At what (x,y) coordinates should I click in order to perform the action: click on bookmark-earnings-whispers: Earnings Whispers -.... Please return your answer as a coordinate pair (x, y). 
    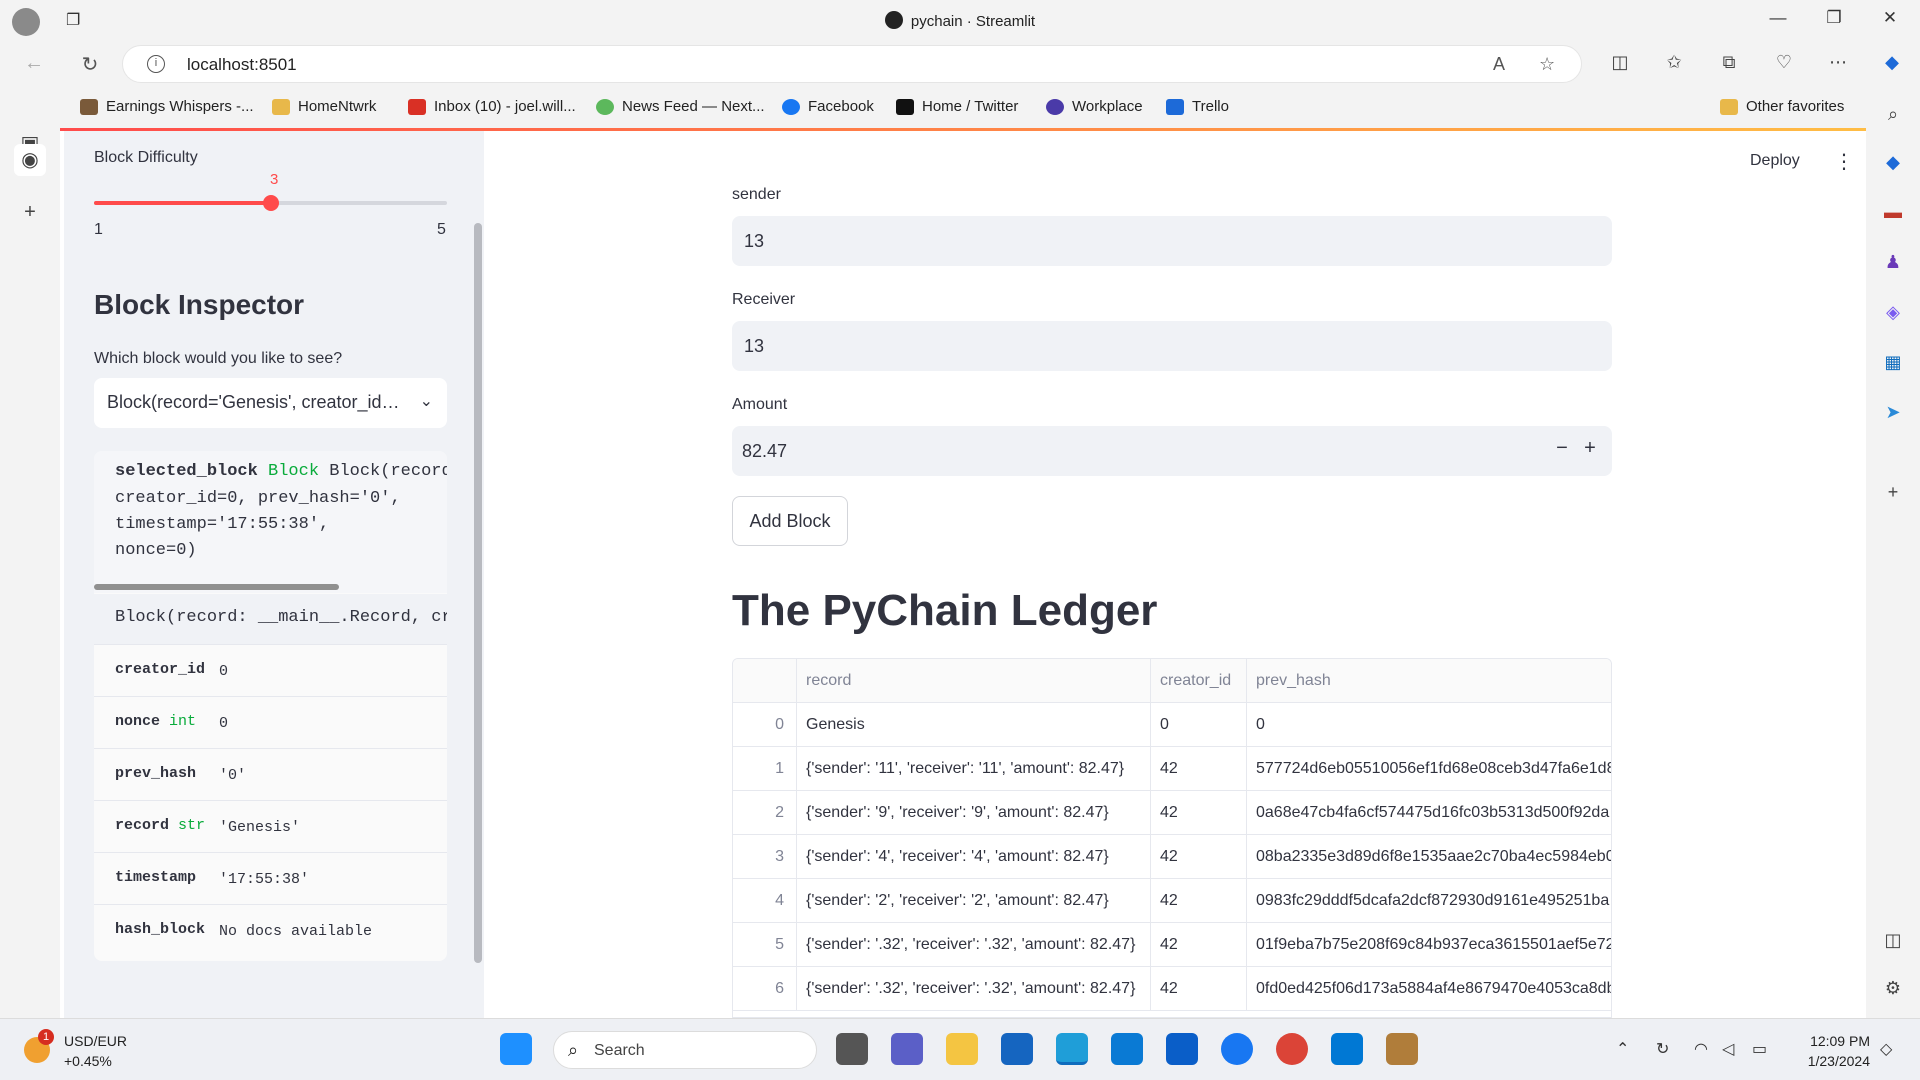
    Looking at the image, I should click on (167, 106).